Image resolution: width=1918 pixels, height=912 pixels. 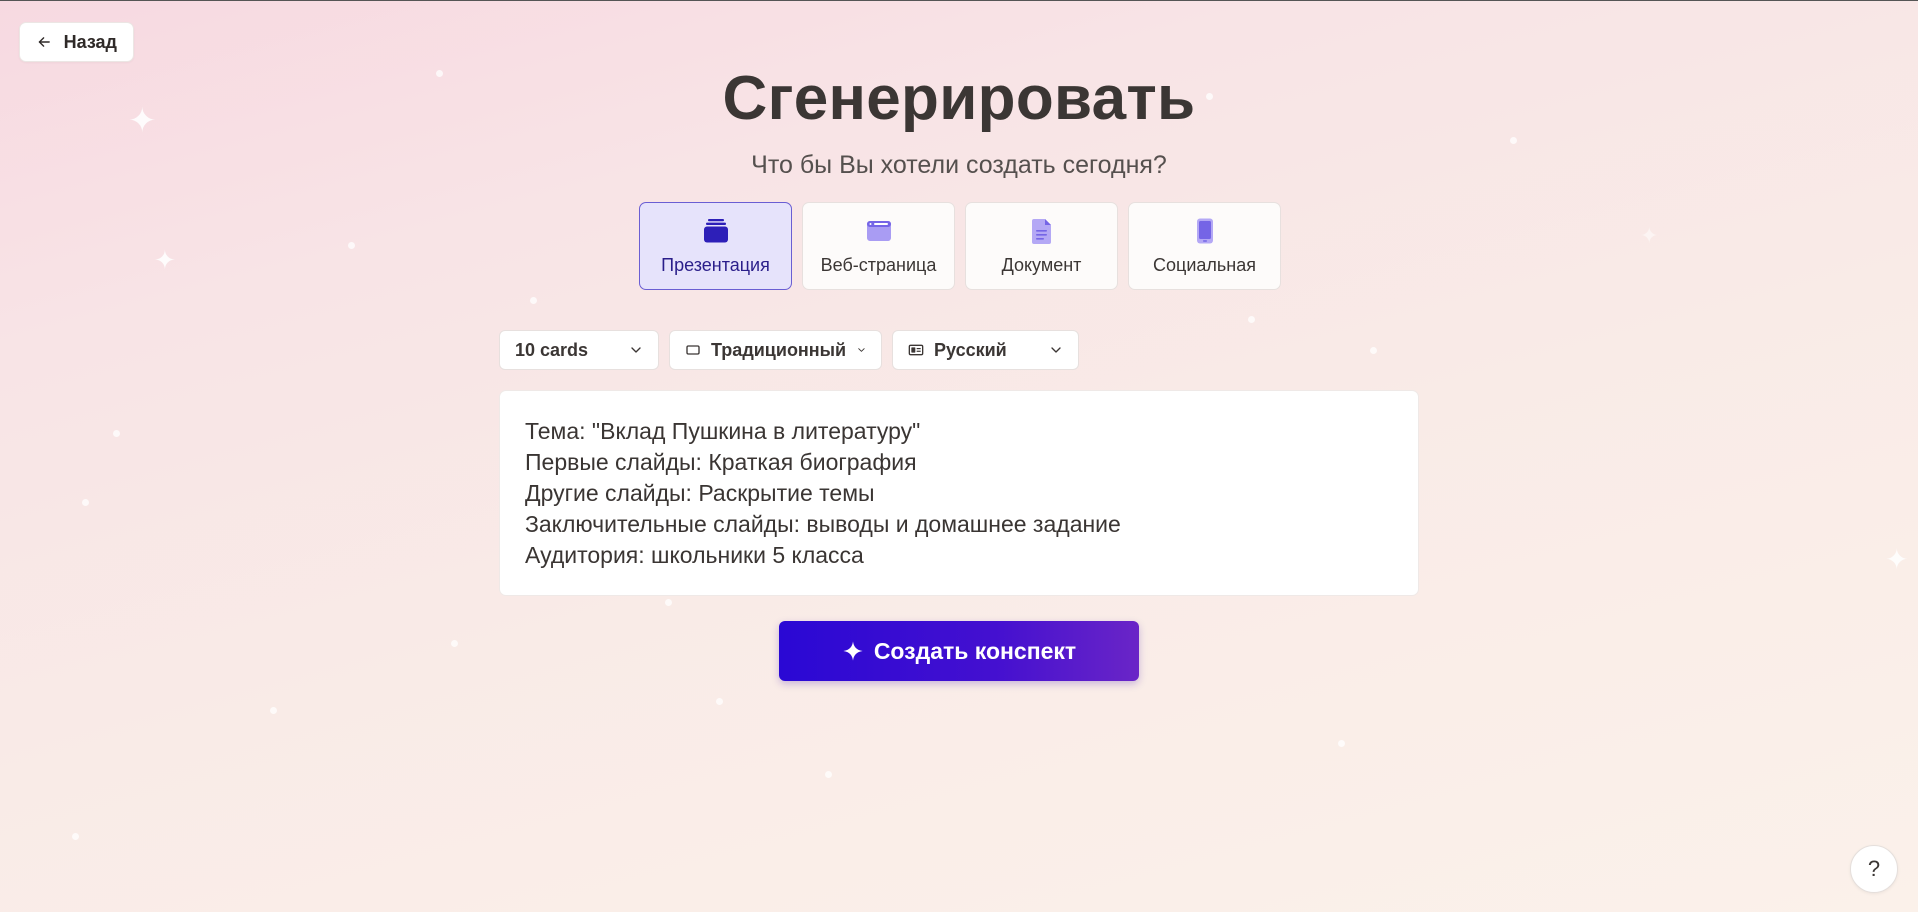 I want to click on arrow-left-icon, so click(x=44, y=42).